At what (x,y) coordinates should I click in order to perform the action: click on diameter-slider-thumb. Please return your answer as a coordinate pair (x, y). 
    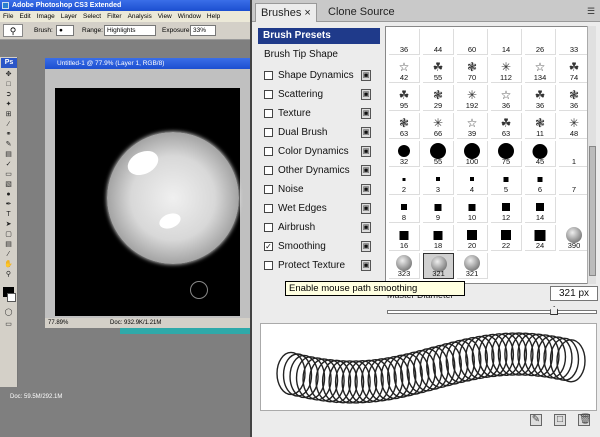
    Looking at the image, I should click on (554, 310).